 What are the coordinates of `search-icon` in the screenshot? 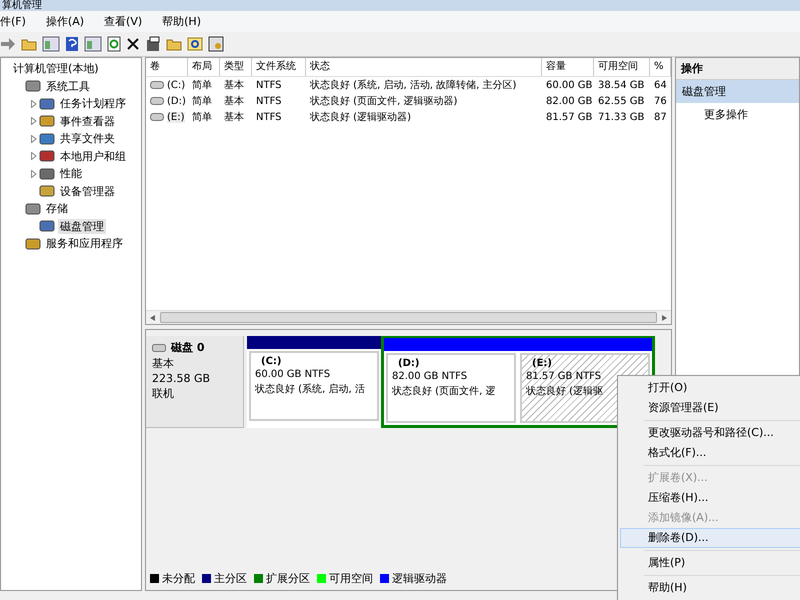 It's located at (195, 44).